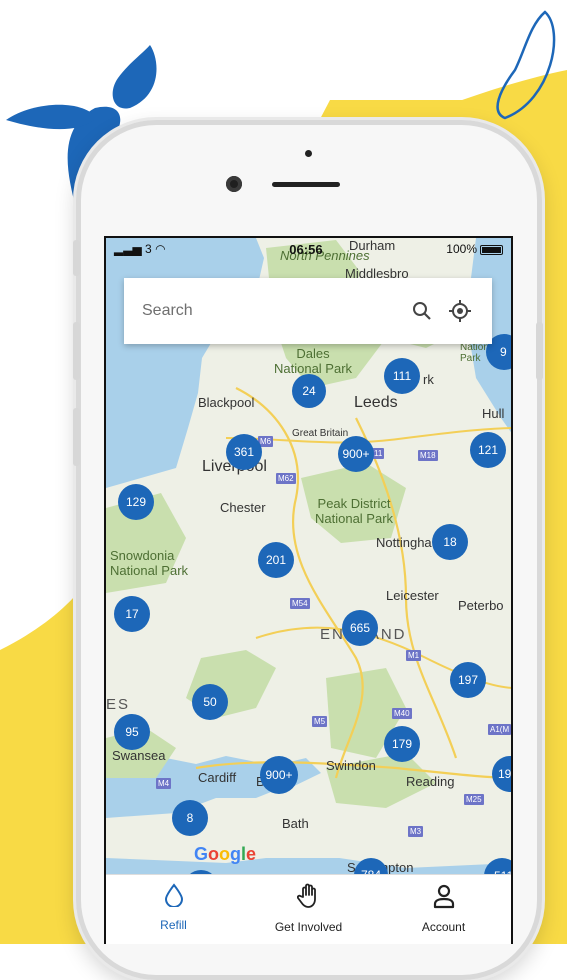  I want to click on cluster-marker: 17, so click(132, 614).